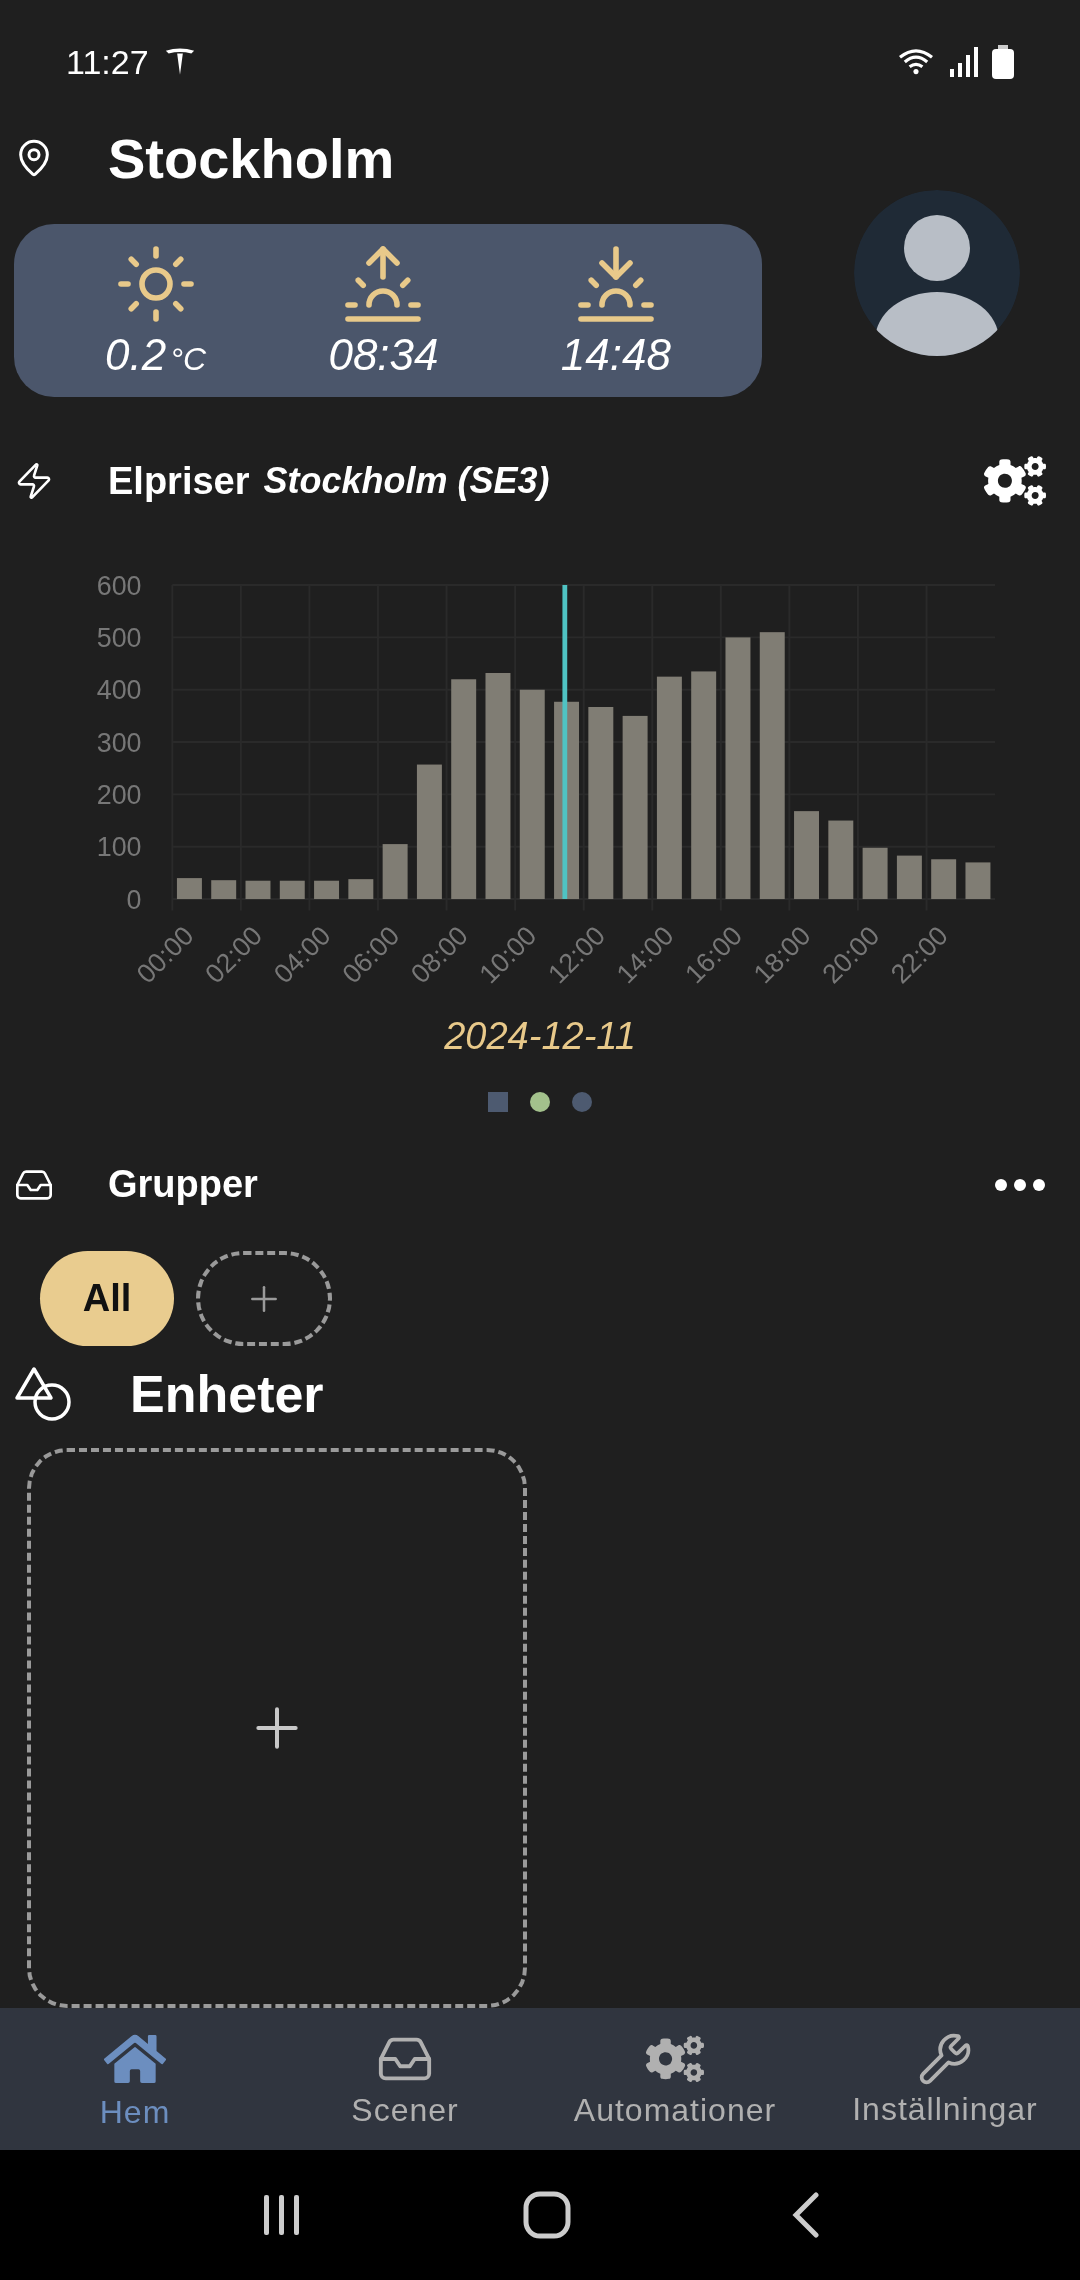 Image resolution: width=1080 pixels, height=2280 pixels. I want to click on section-title: Grupper, so click(183, 1185).